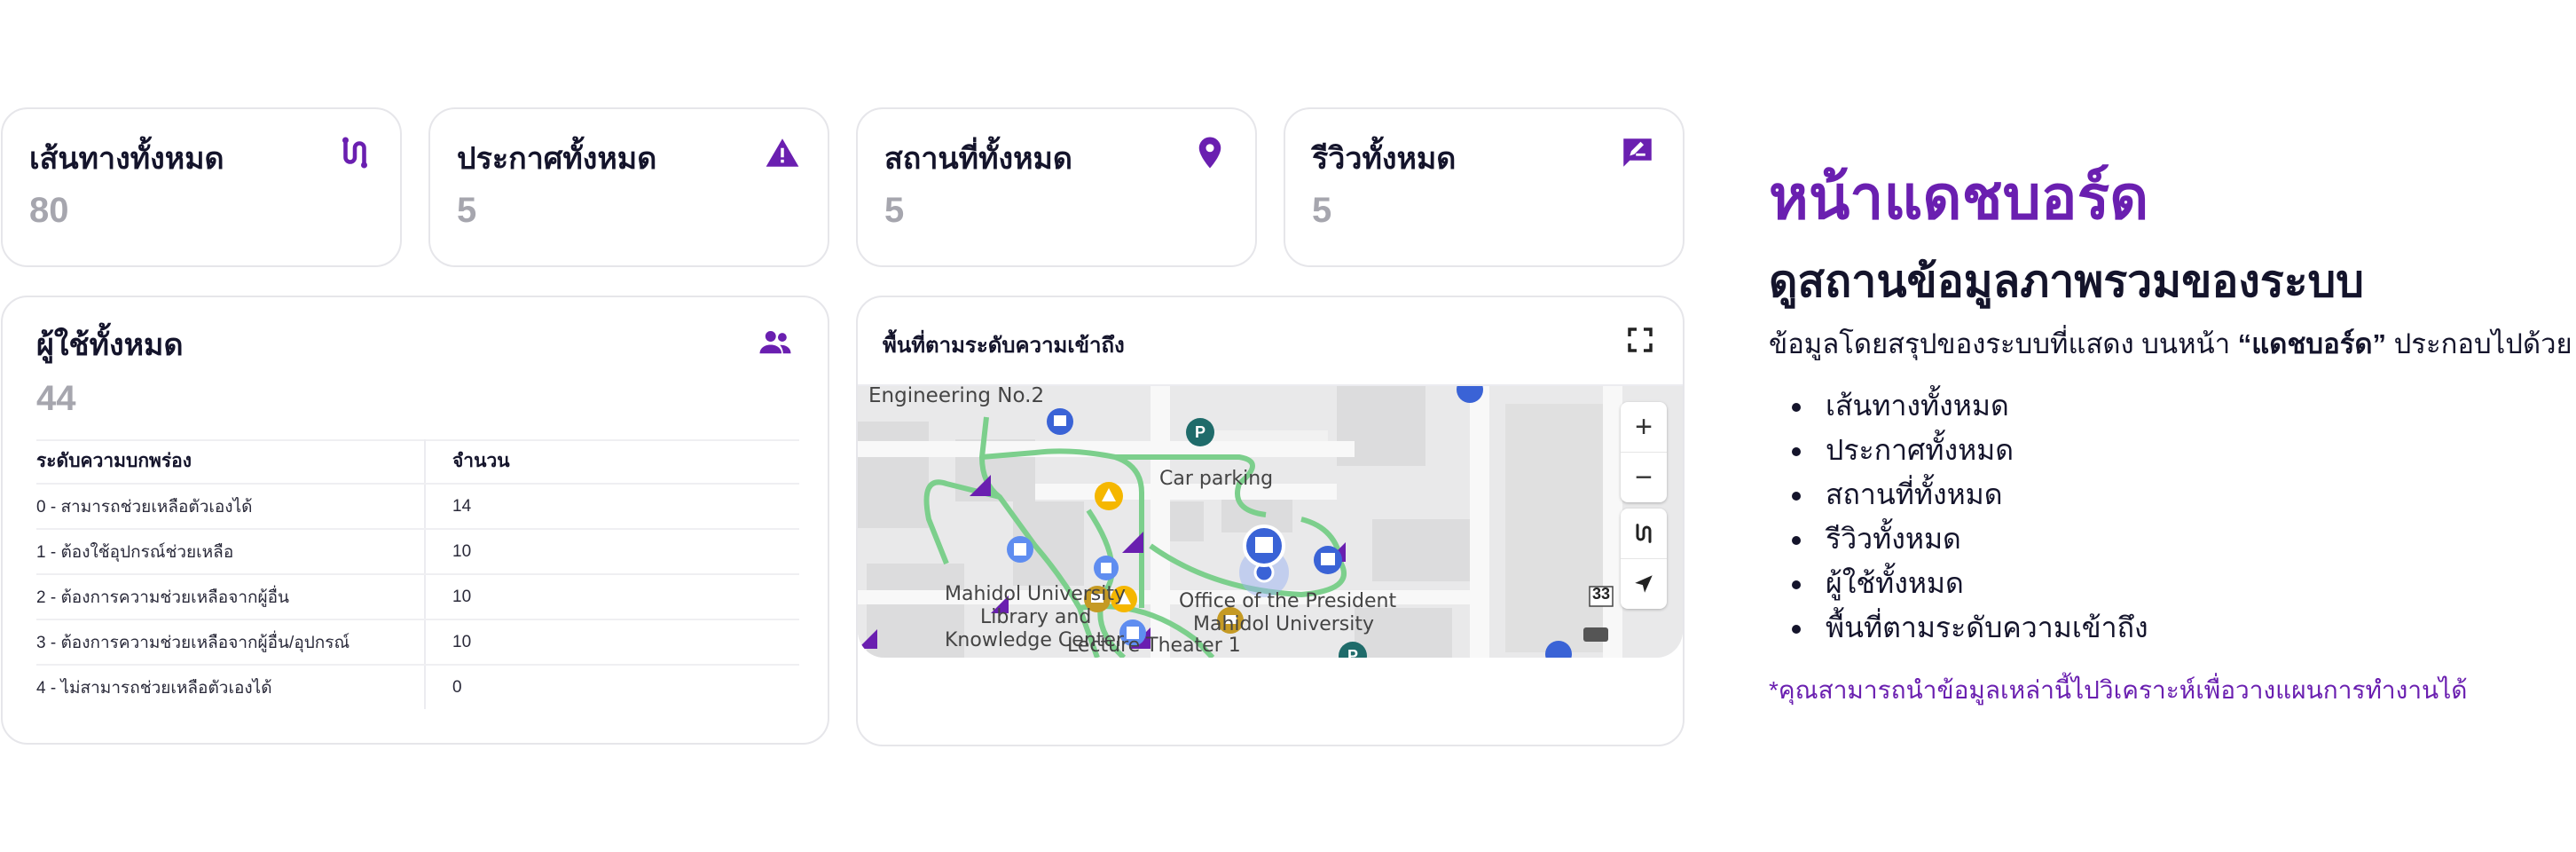  What do you see at coordinates (231, 462) in the screenshot?
I see `table-header-level: ระดับความบกพร่อง` at bounding box center [231, 462].